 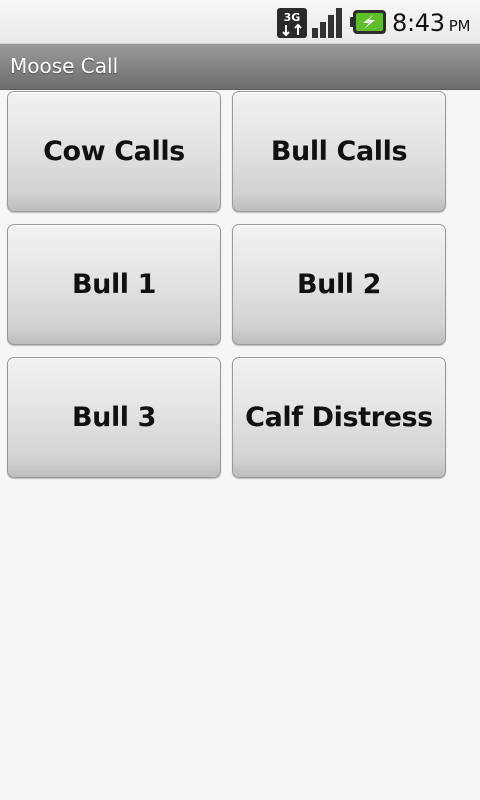 I want to click on button-label: Bull 2, so click(x=339, y=284).